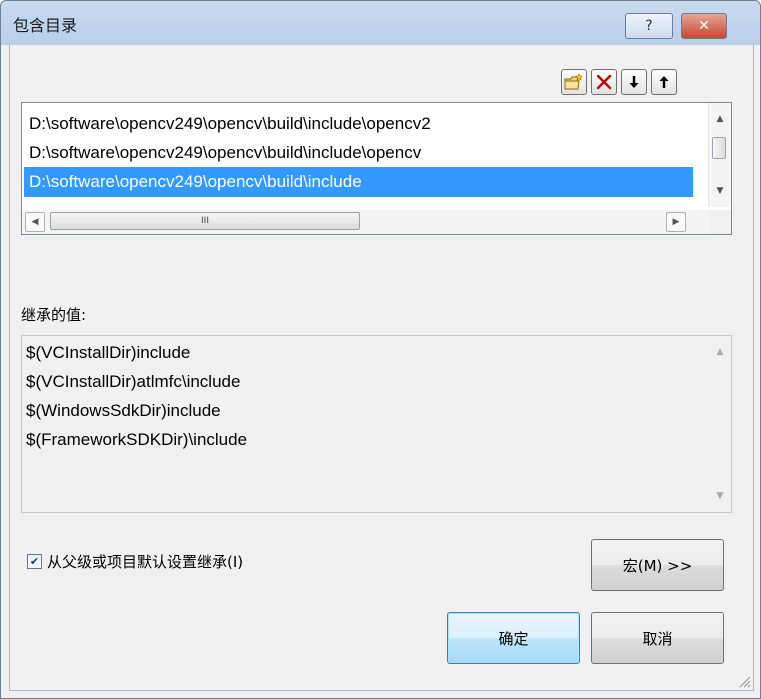  What do you see at coordinates (123, 410) in the screenshot?
I see `inherited-line: $(WindowsSdkDir)include` at bounding box center [123, 410].